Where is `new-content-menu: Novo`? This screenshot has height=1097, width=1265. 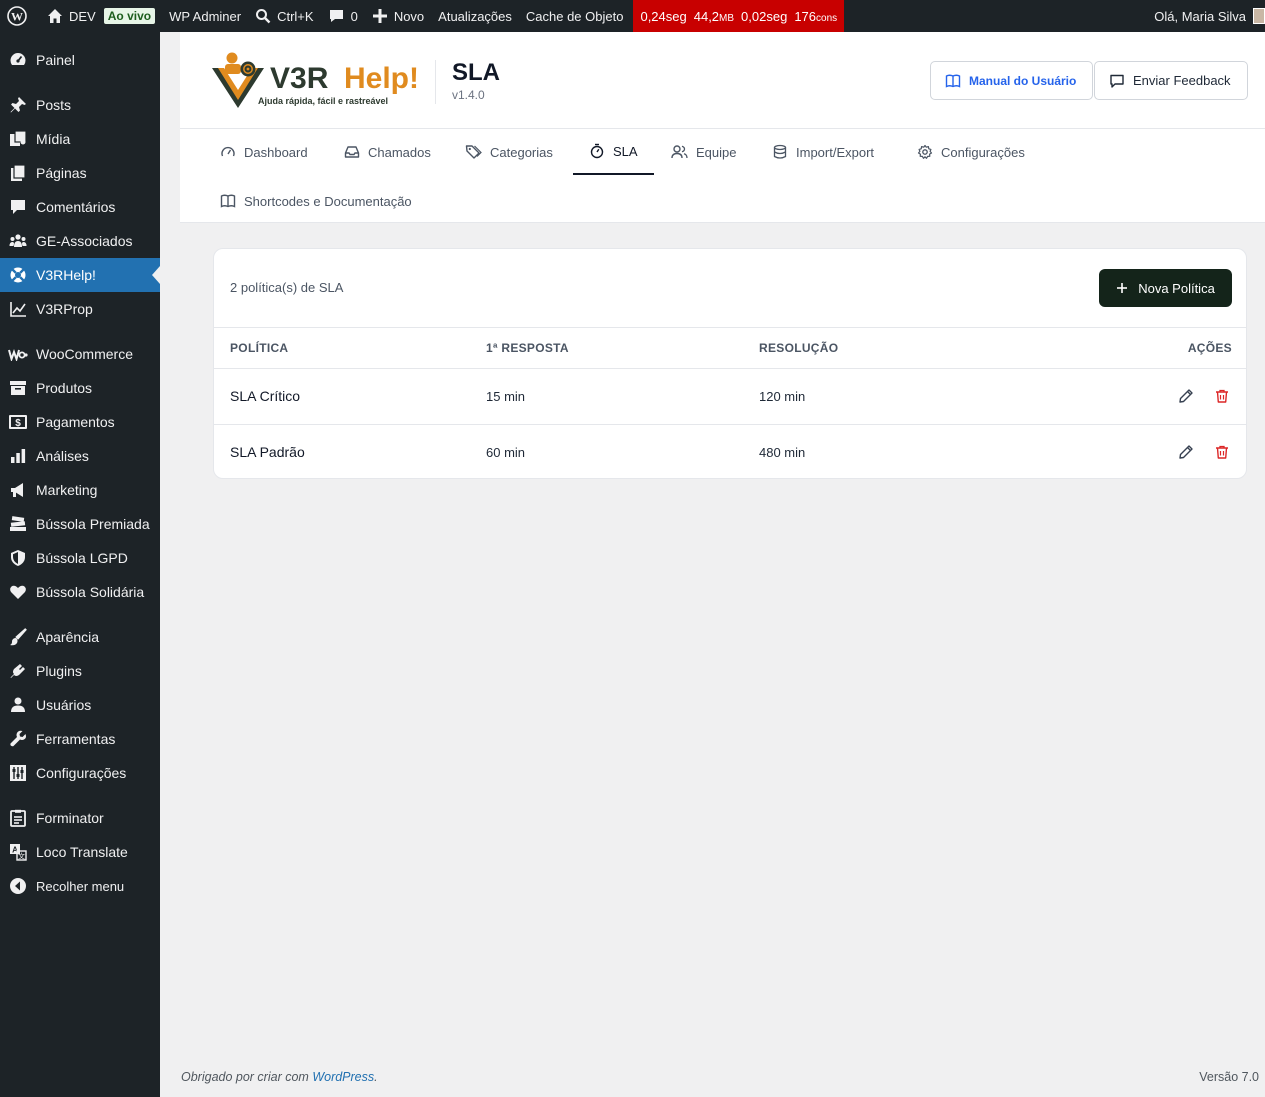
new-content-menu: Novo is located at coordinates (398, 16).